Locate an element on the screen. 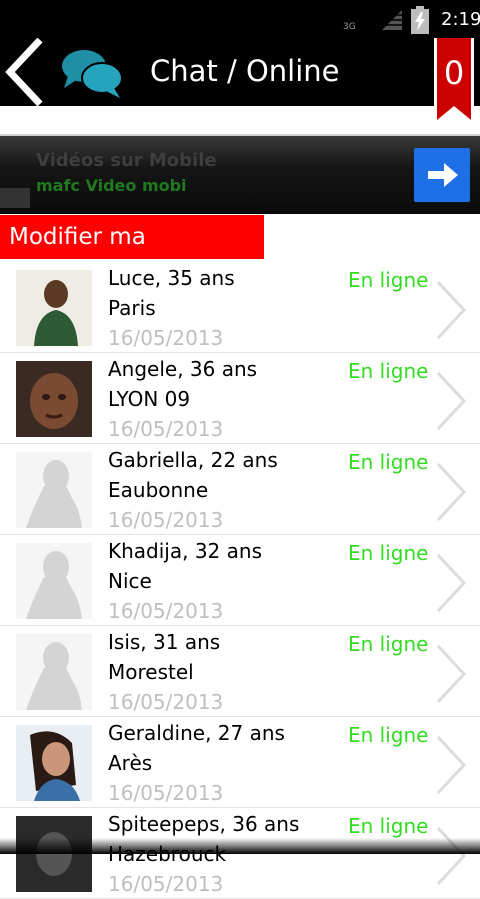 The width and height of the screenshot is (480, 899). member-row: Khadija, 32 ans Nice 16/05/2013 En ligne is located at coordinates (240, 580).